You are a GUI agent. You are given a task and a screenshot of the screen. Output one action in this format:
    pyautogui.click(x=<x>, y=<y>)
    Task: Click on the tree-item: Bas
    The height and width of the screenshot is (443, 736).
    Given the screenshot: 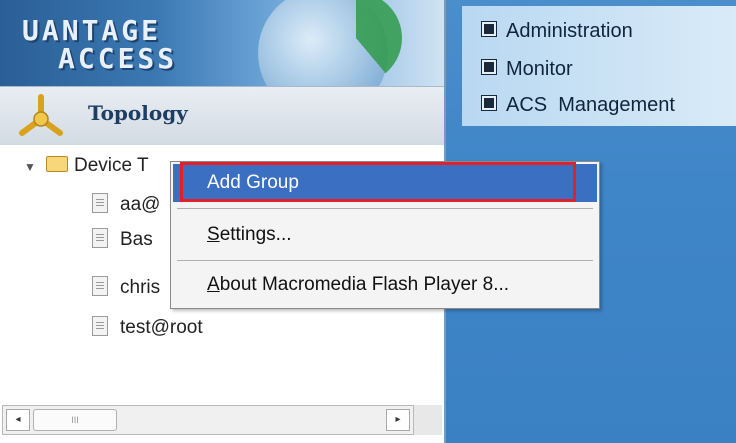 What is the action you would take?
    pyautogui.click(x=122, y=240)
    